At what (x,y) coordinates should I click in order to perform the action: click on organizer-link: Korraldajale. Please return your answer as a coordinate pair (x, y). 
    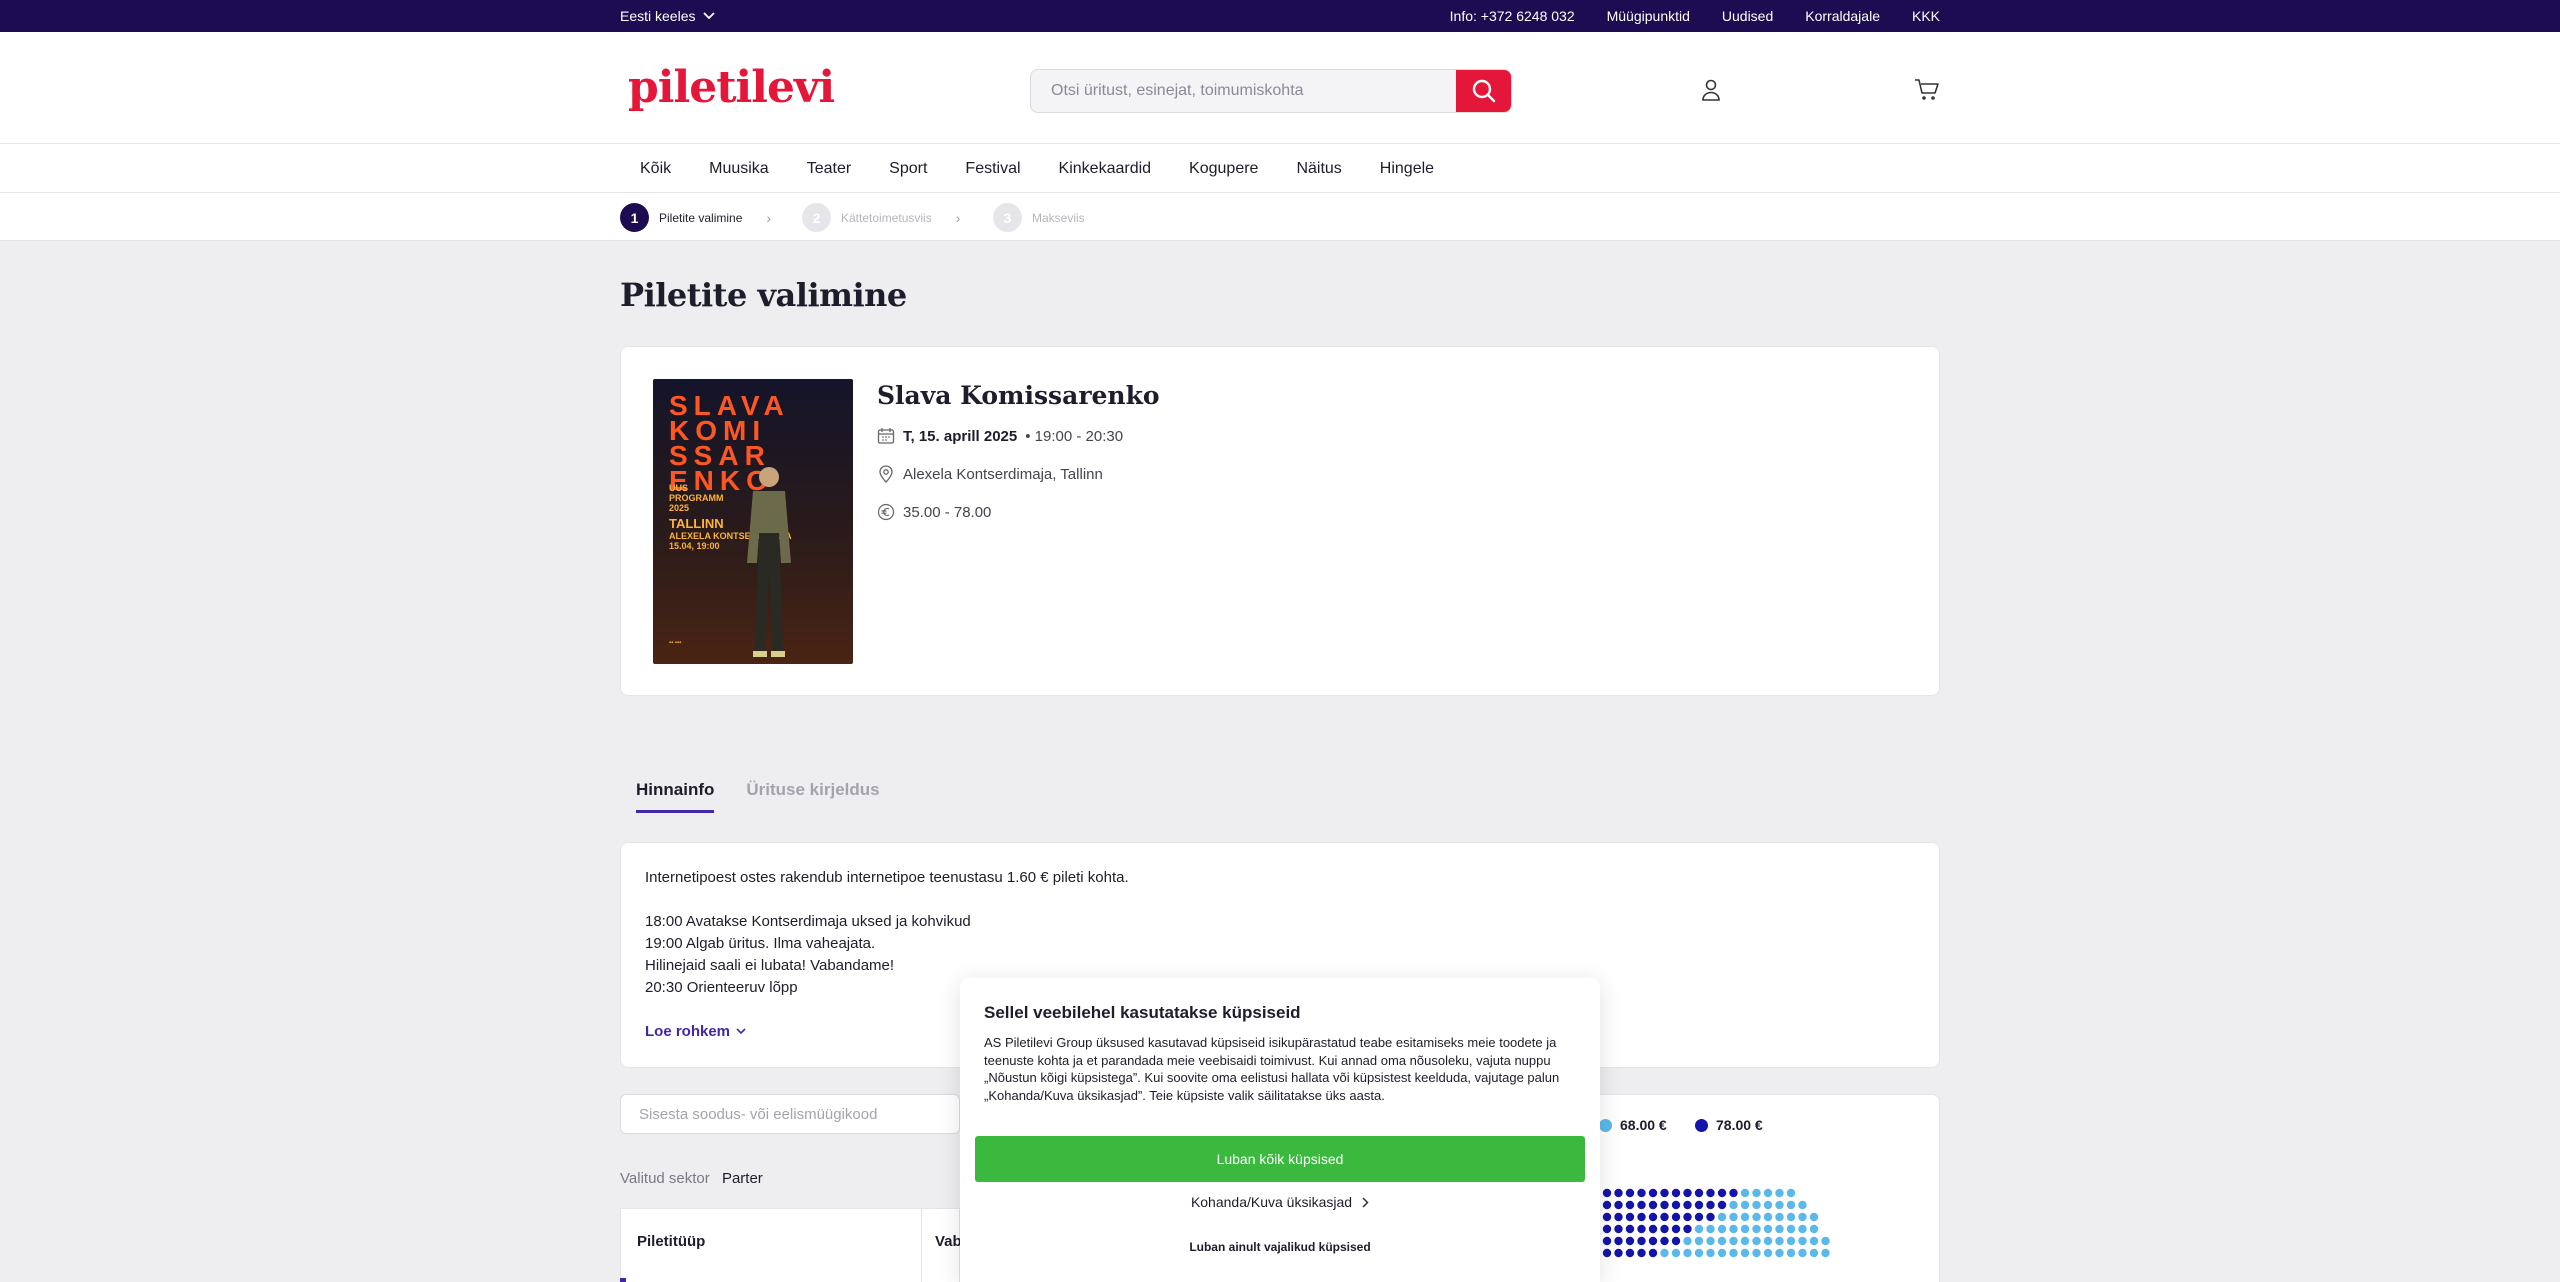
    Looking at the image, I should click on (1842, 16).